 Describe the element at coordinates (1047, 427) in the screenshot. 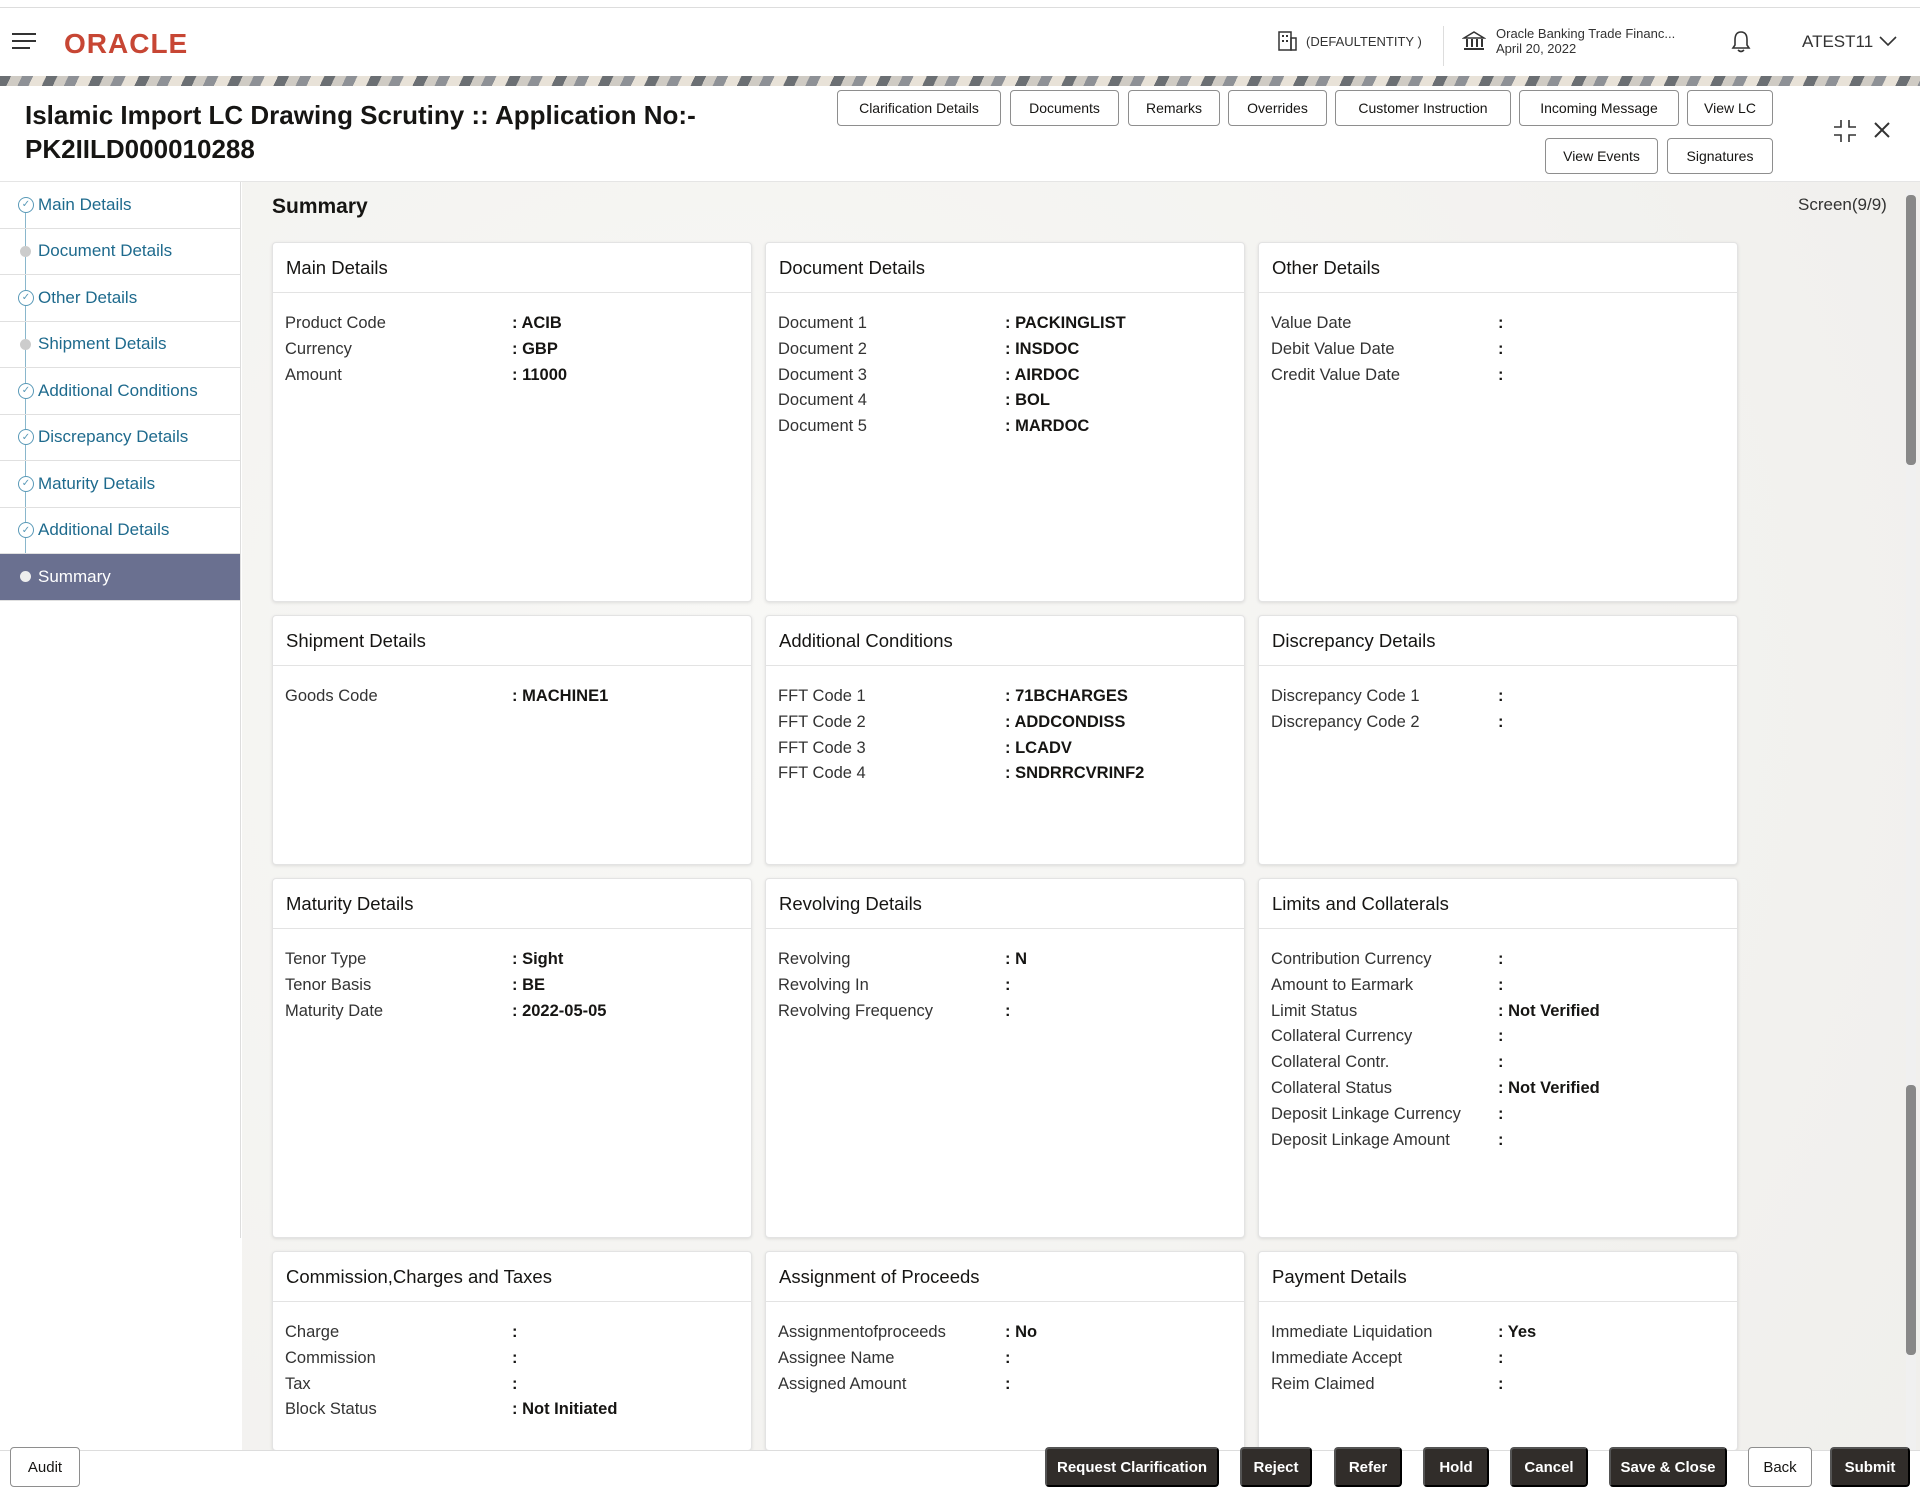

I see `field-value: : MARDOC` at that location.